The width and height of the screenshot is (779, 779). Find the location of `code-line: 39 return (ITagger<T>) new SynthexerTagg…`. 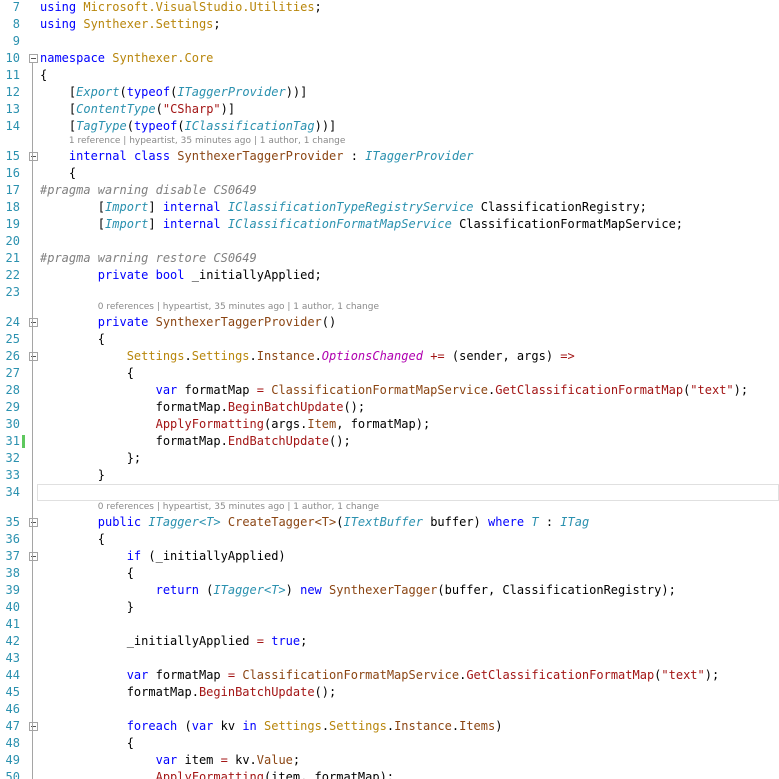

code-line: 39 return (ITagger<T>) new SynthexerTagg… is located at coordinates (389, 590).